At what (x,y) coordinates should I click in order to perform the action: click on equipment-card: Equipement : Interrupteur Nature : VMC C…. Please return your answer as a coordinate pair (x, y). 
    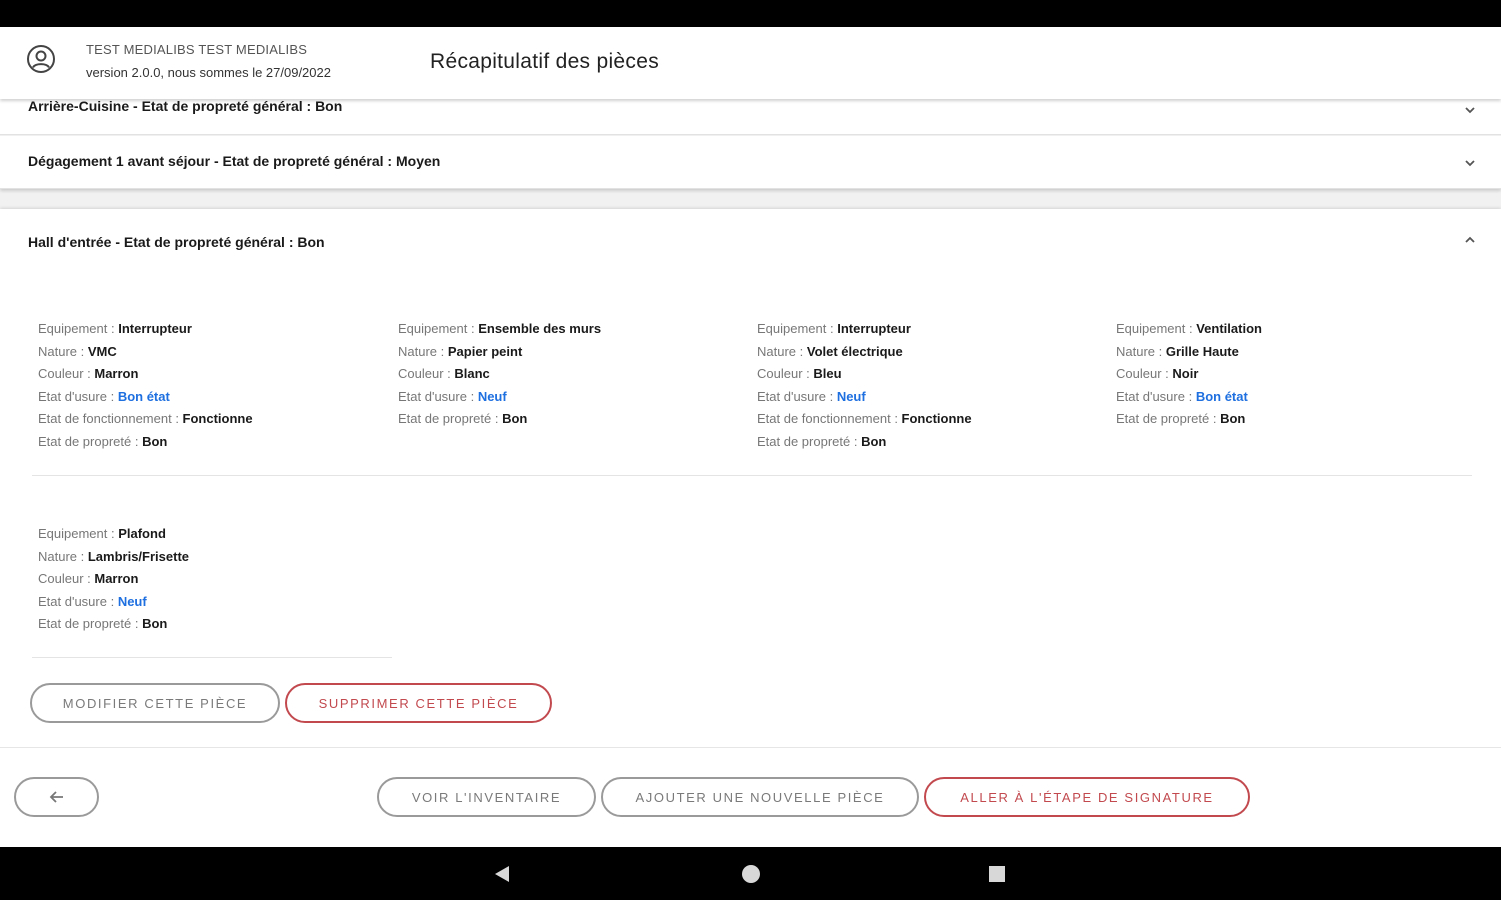
    Looking at the image, I should click on (208, 385).